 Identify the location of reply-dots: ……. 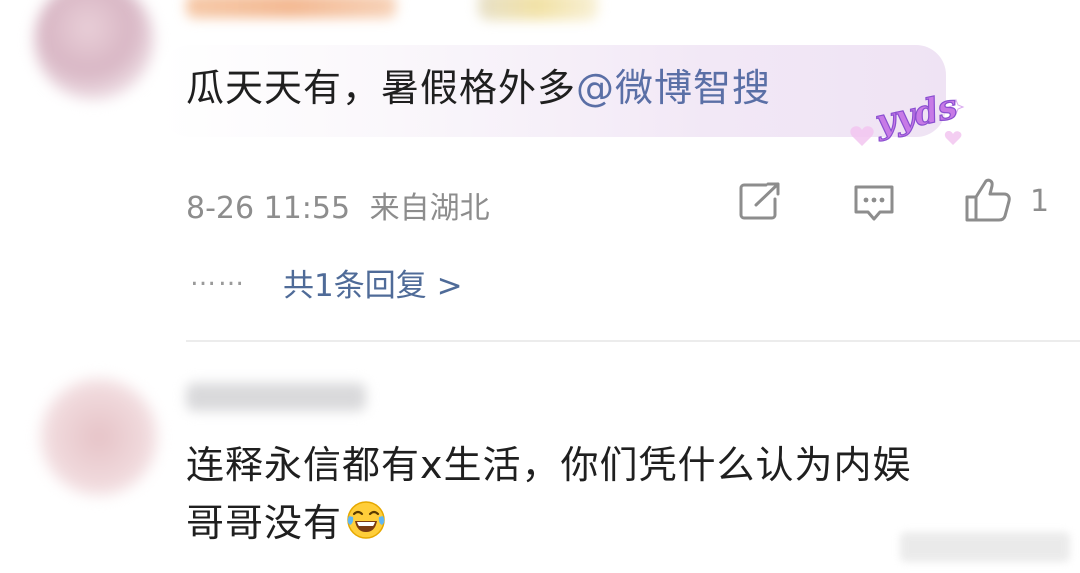
(218, 277).